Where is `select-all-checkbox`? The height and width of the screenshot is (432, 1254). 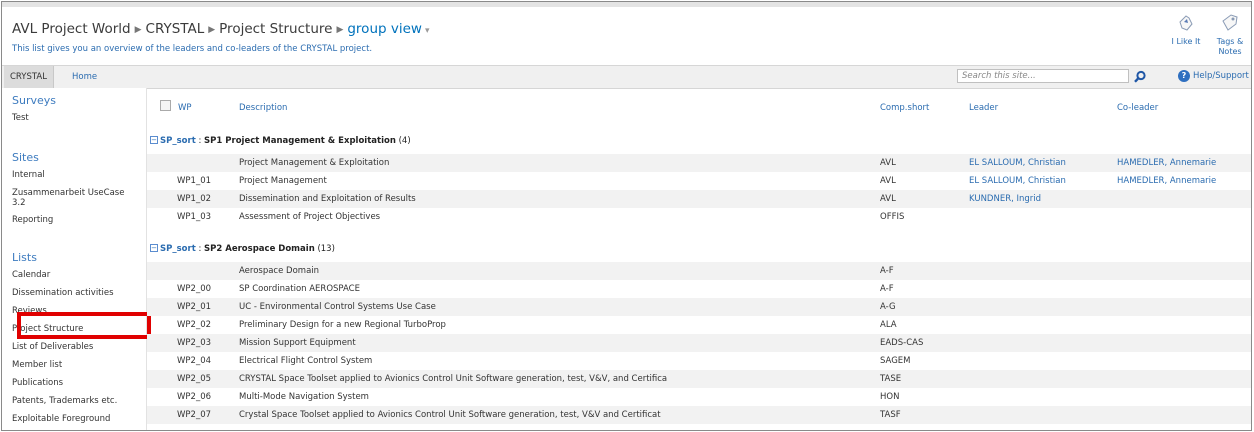
select-all-checkbox is located at coordinates (165, 105).